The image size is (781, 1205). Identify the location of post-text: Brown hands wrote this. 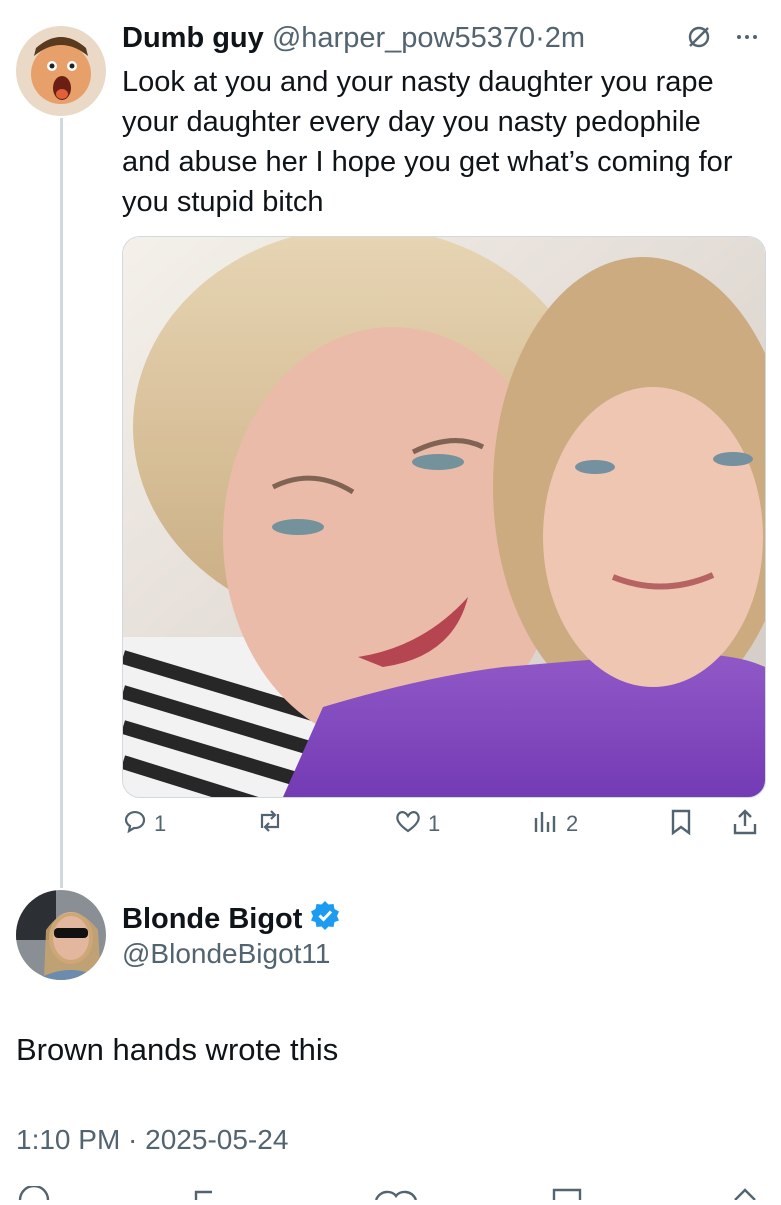
(177, 1049).